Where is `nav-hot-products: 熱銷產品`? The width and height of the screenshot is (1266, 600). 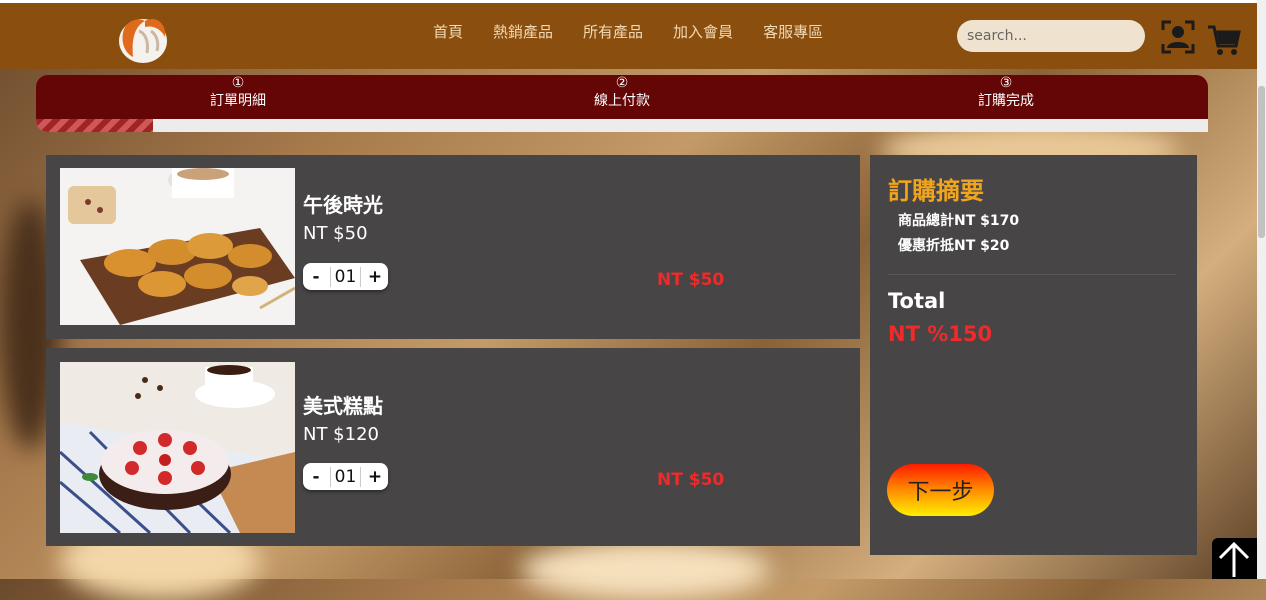 nav-hot-products: 熱銷產品 is located at coordinates (523, 31).